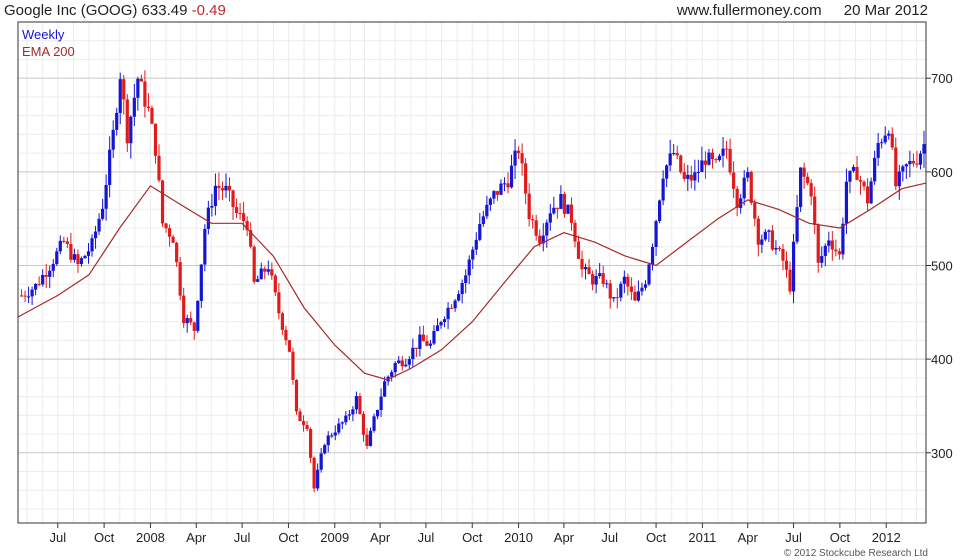 The width and height of the screenshot is (980, 560). Describe the element at coordinates (196, 537) in the screenshot. I see `x-tick-label: Apr` at that location.